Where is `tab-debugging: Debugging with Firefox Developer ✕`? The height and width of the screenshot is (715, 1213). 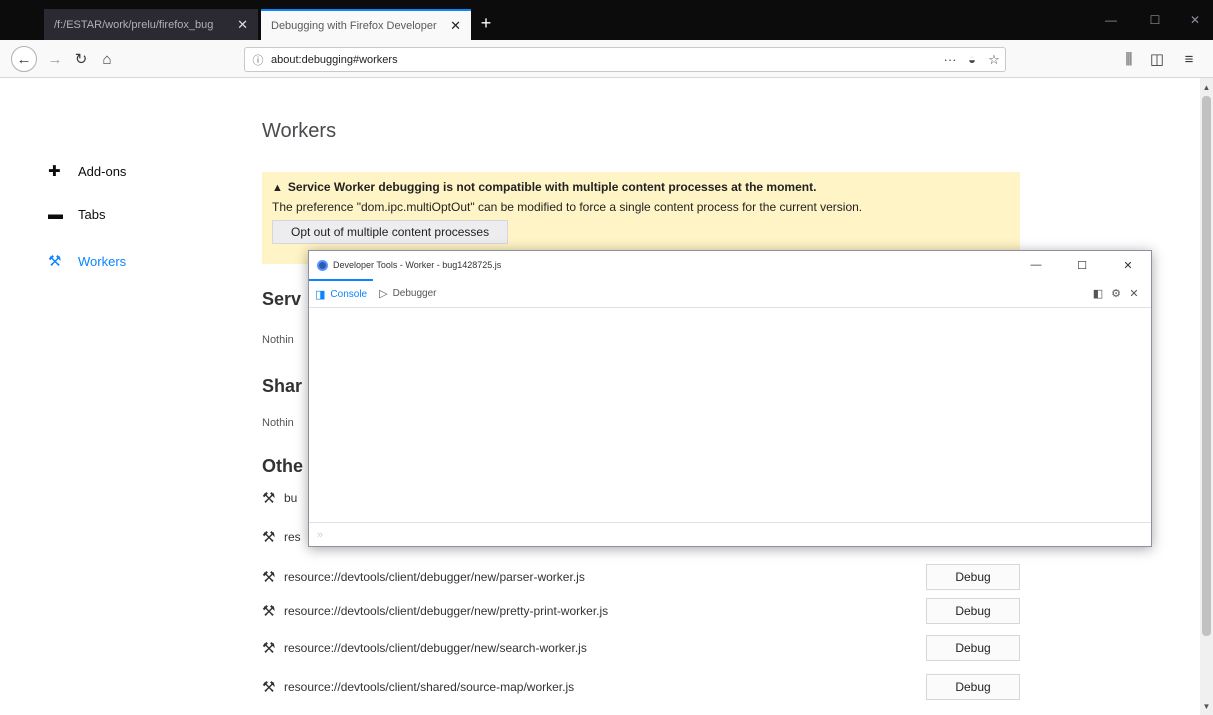
tab-debugging: Debugging with Firefox Developer ✕ is located at coordinates (366, 24).